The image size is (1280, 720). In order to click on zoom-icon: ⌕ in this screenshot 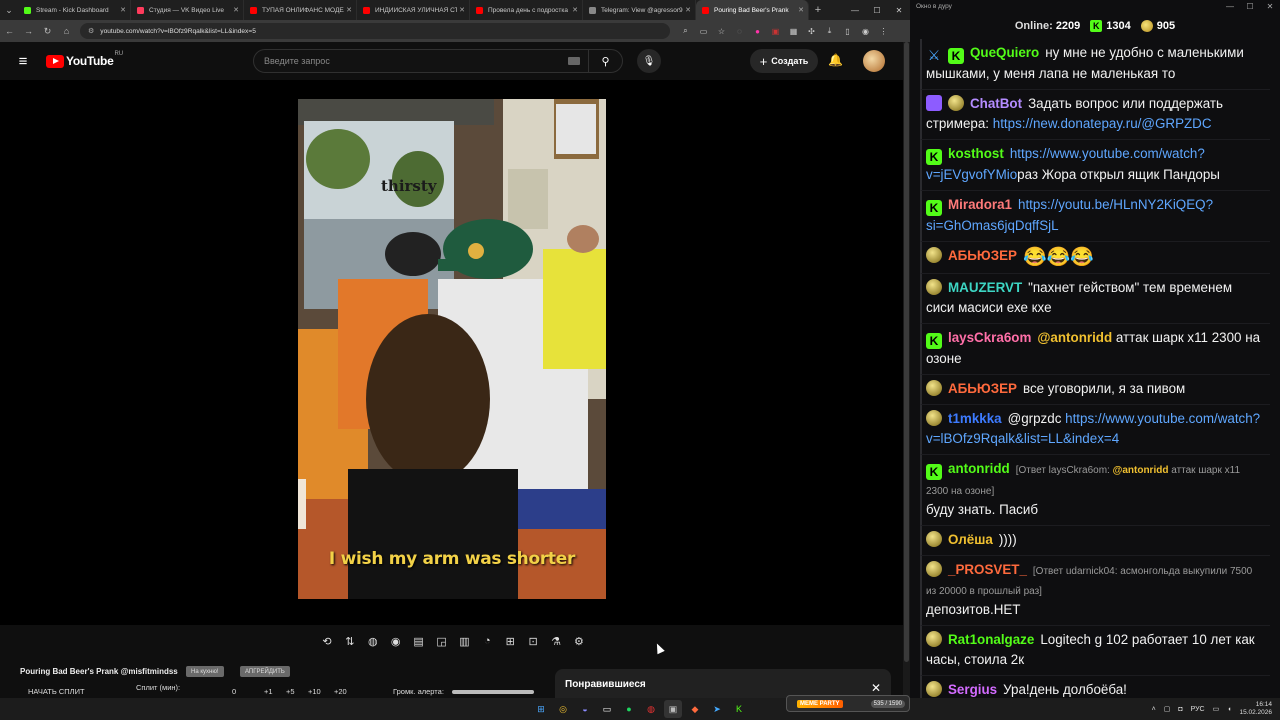, I will do `click(685, 31)`.